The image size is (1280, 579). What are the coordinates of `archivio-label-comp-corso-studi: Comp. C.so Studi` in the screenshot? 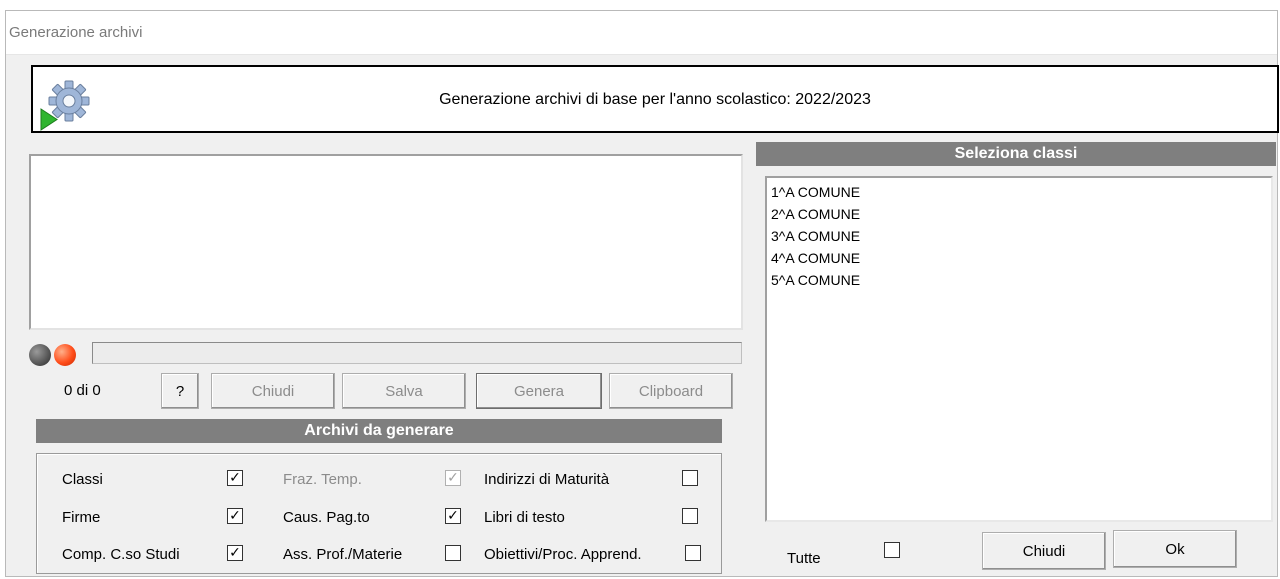 It's located at (121, 554).